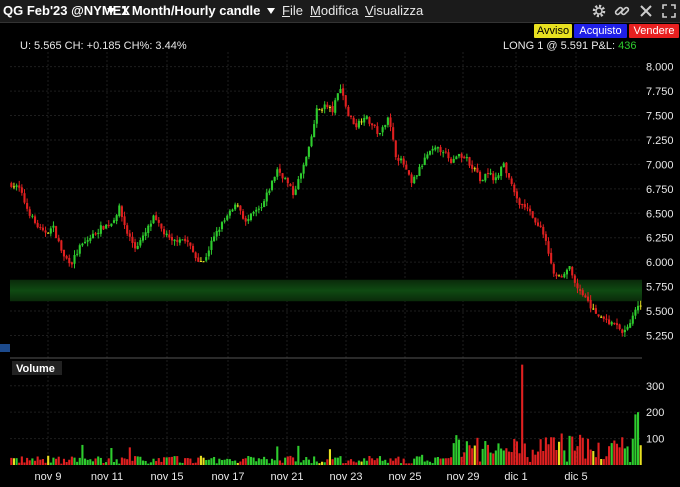 Image resolution: width=680 pixels, height=487 pixels. Describe the element at coordinates (622, 11) in the screenshot. I see `link-icon` at that location.